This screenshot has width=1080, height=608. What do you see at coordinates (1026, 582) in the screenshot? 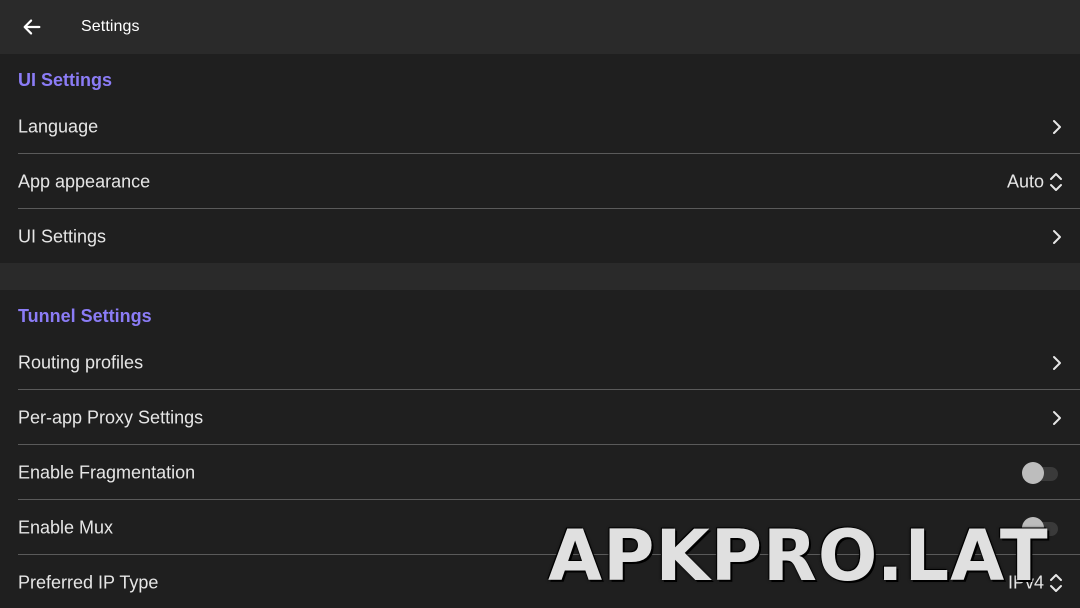
I see `preferred-ip-type-value: IPv4` at bounding box center [1026, 582].